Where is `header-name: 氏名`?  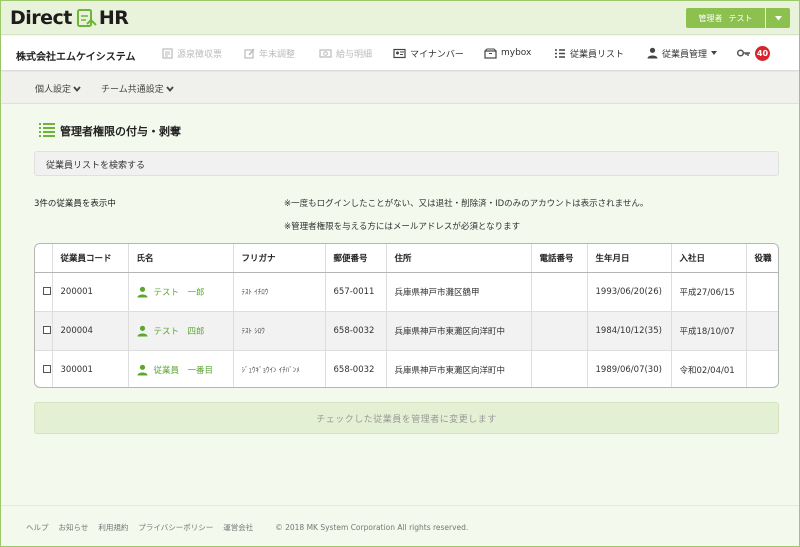
header-name: 氏名 is located at coordinates (181, 258).